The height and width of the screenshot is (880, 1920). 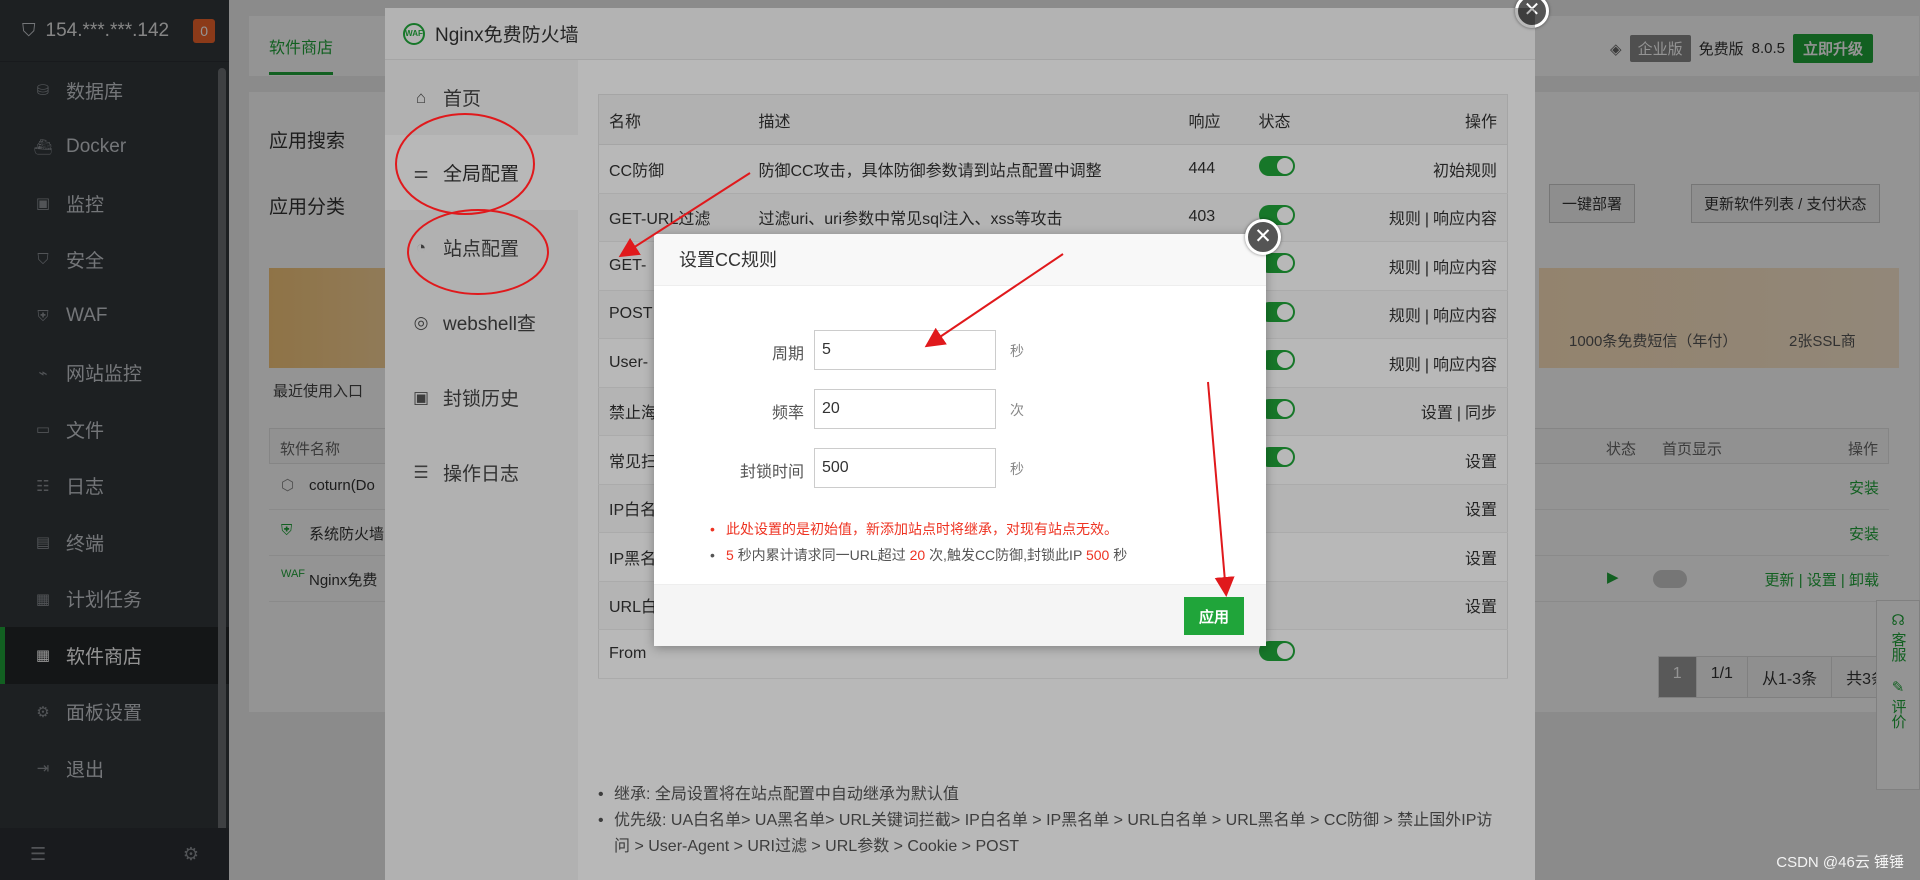 I want to click on tip-rule-summary: 5 秒内累计请求同一URL超过 20 次,触发CC防御,封锁此IP 500 秒, so click(x=918, y=555).